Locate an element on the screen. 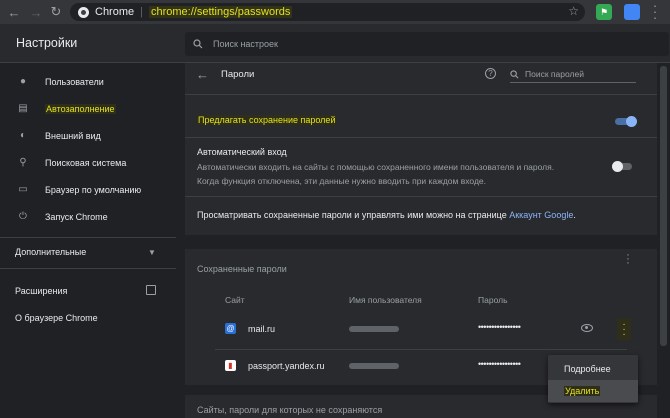  passwords-title: Пароли is located at coordinates (238, 74).